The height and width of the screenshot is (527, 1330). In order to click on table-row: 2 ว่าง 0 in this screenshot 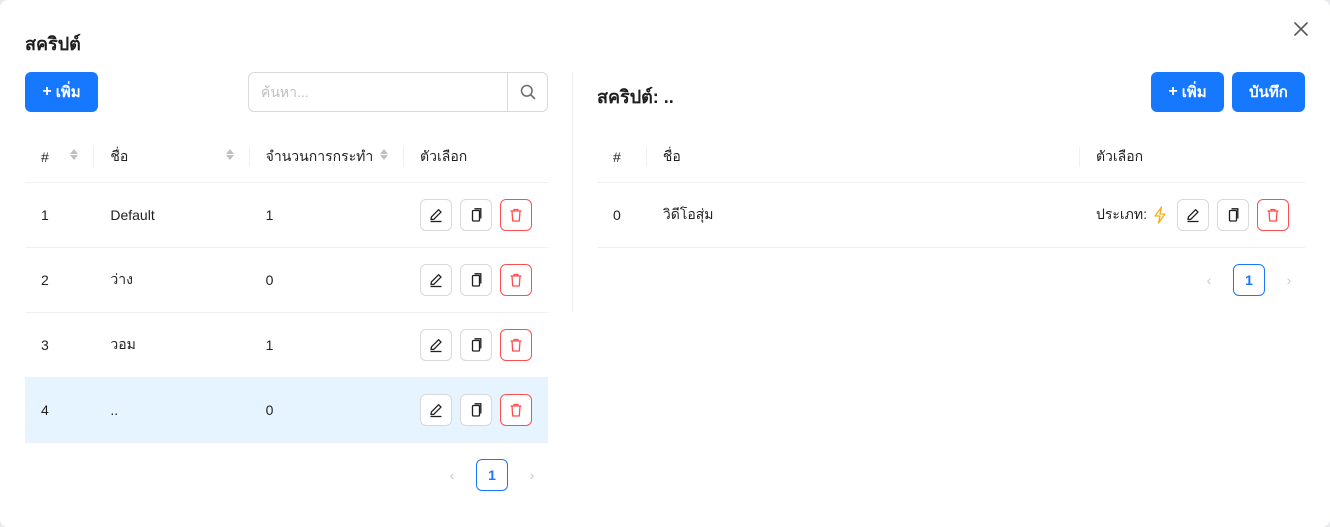, I will do `click(286, 280)`.